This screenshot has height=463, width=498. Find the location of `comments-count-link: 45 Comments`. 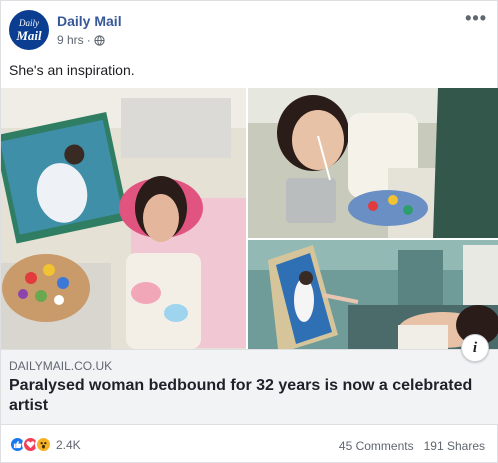

comments-count-link: 45 Comments is located at coordinates (376, 446).